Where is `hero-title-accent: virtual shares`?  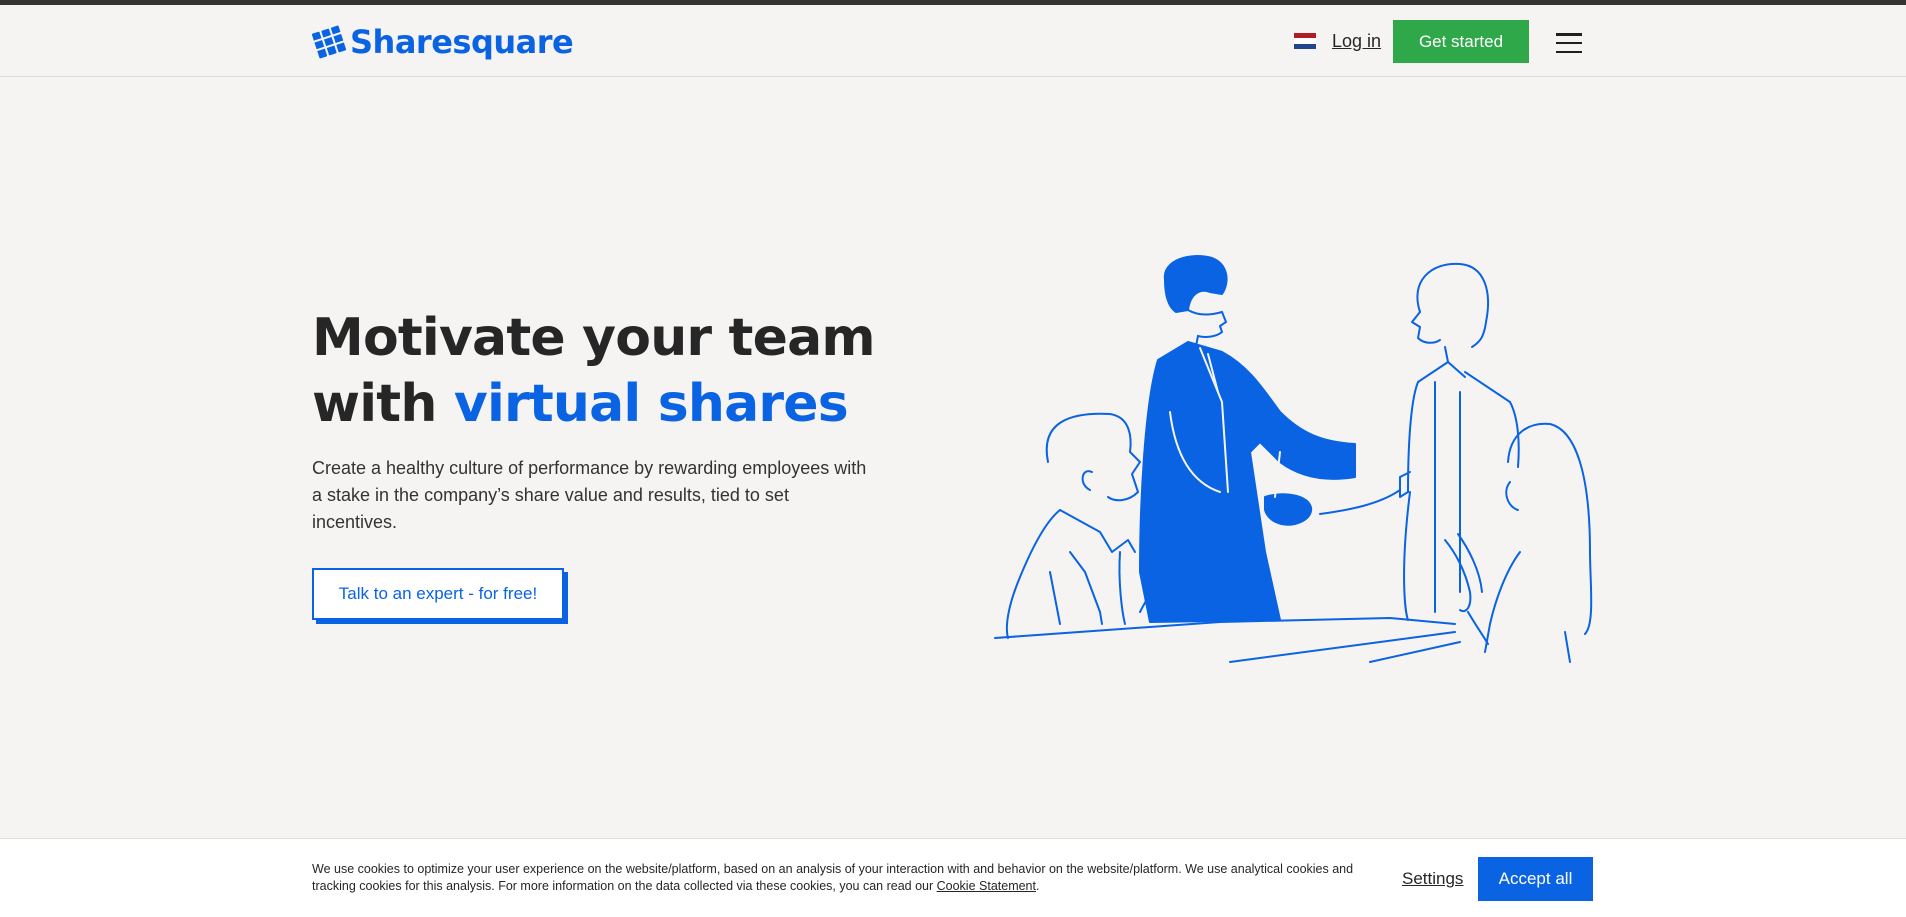
hero-title-accent: virtual shares is located at coordinates (651, 404).